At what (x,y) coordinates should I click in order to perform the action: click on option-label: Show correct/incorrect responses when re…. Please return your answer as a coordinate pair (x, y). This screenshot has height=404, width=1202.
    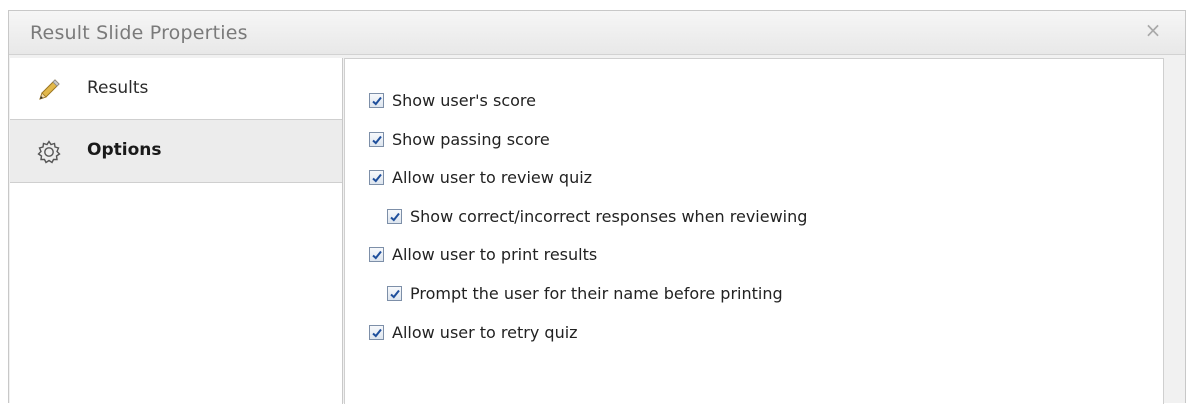
    Looking at the image, I should click on (609, 216).